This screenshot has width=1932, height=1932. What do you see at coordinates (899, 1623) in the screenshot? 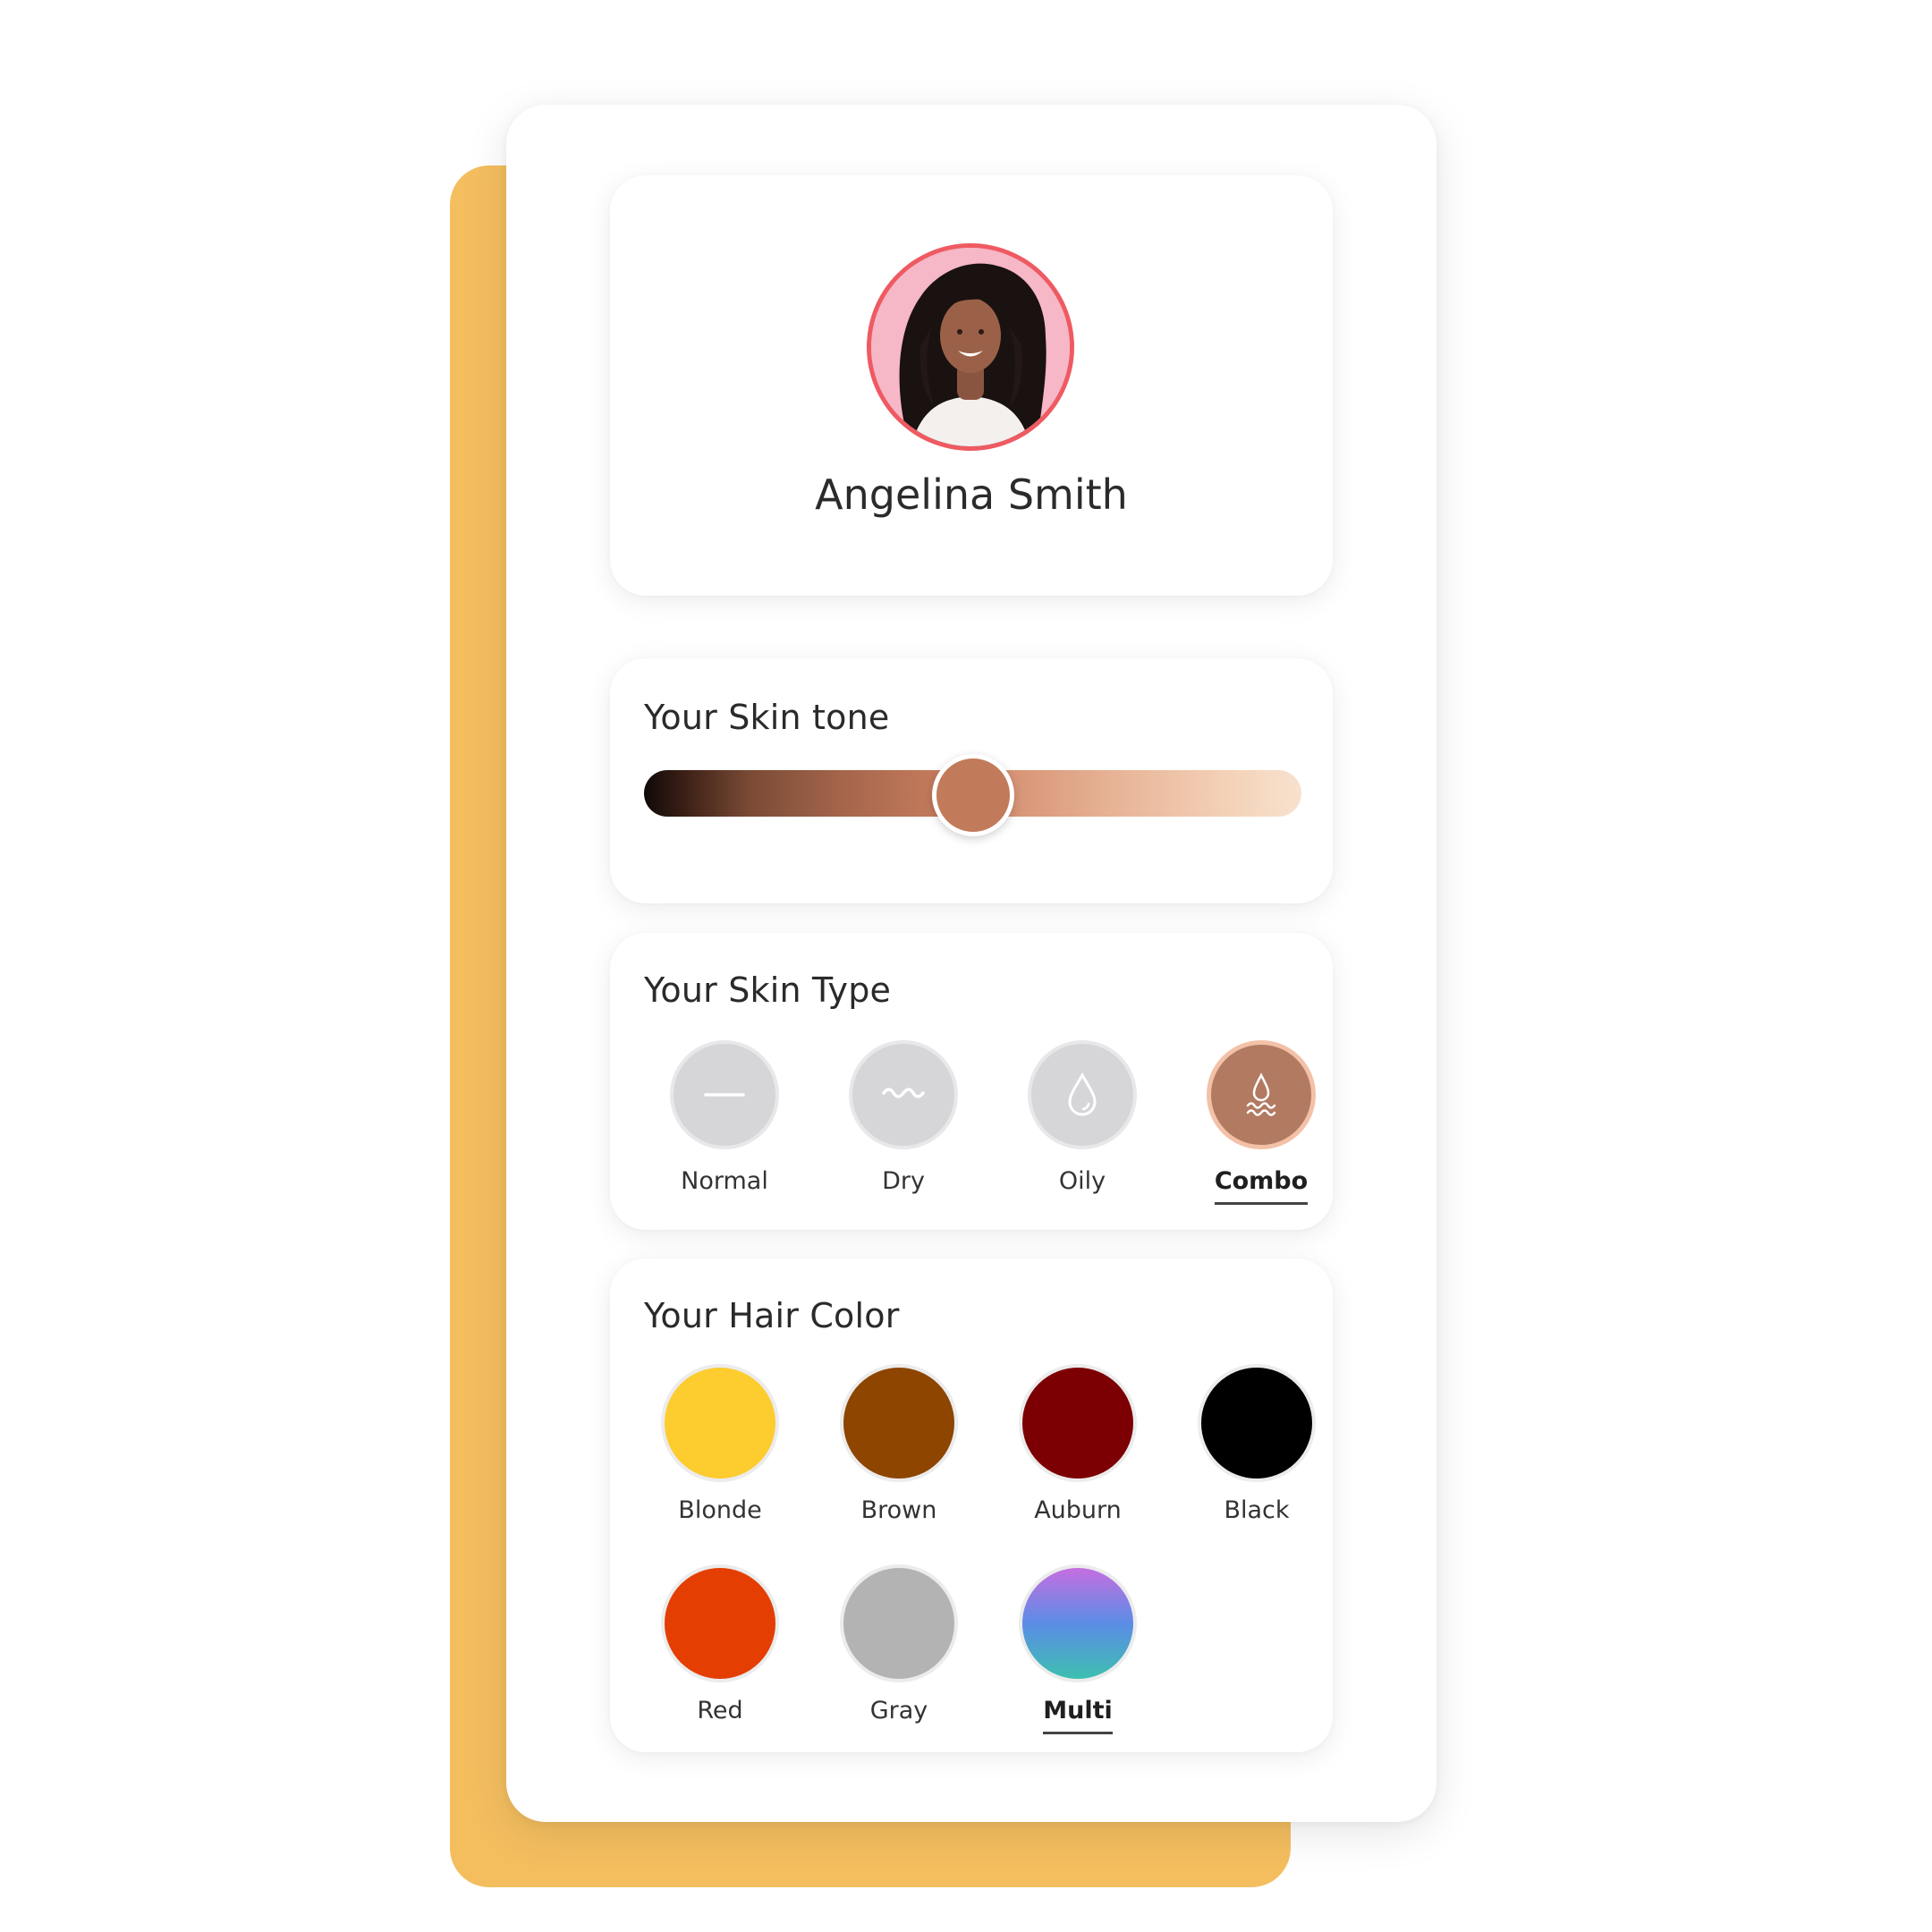
I see `hair-color-gray-swatch` at bounding box center [899, 1623].